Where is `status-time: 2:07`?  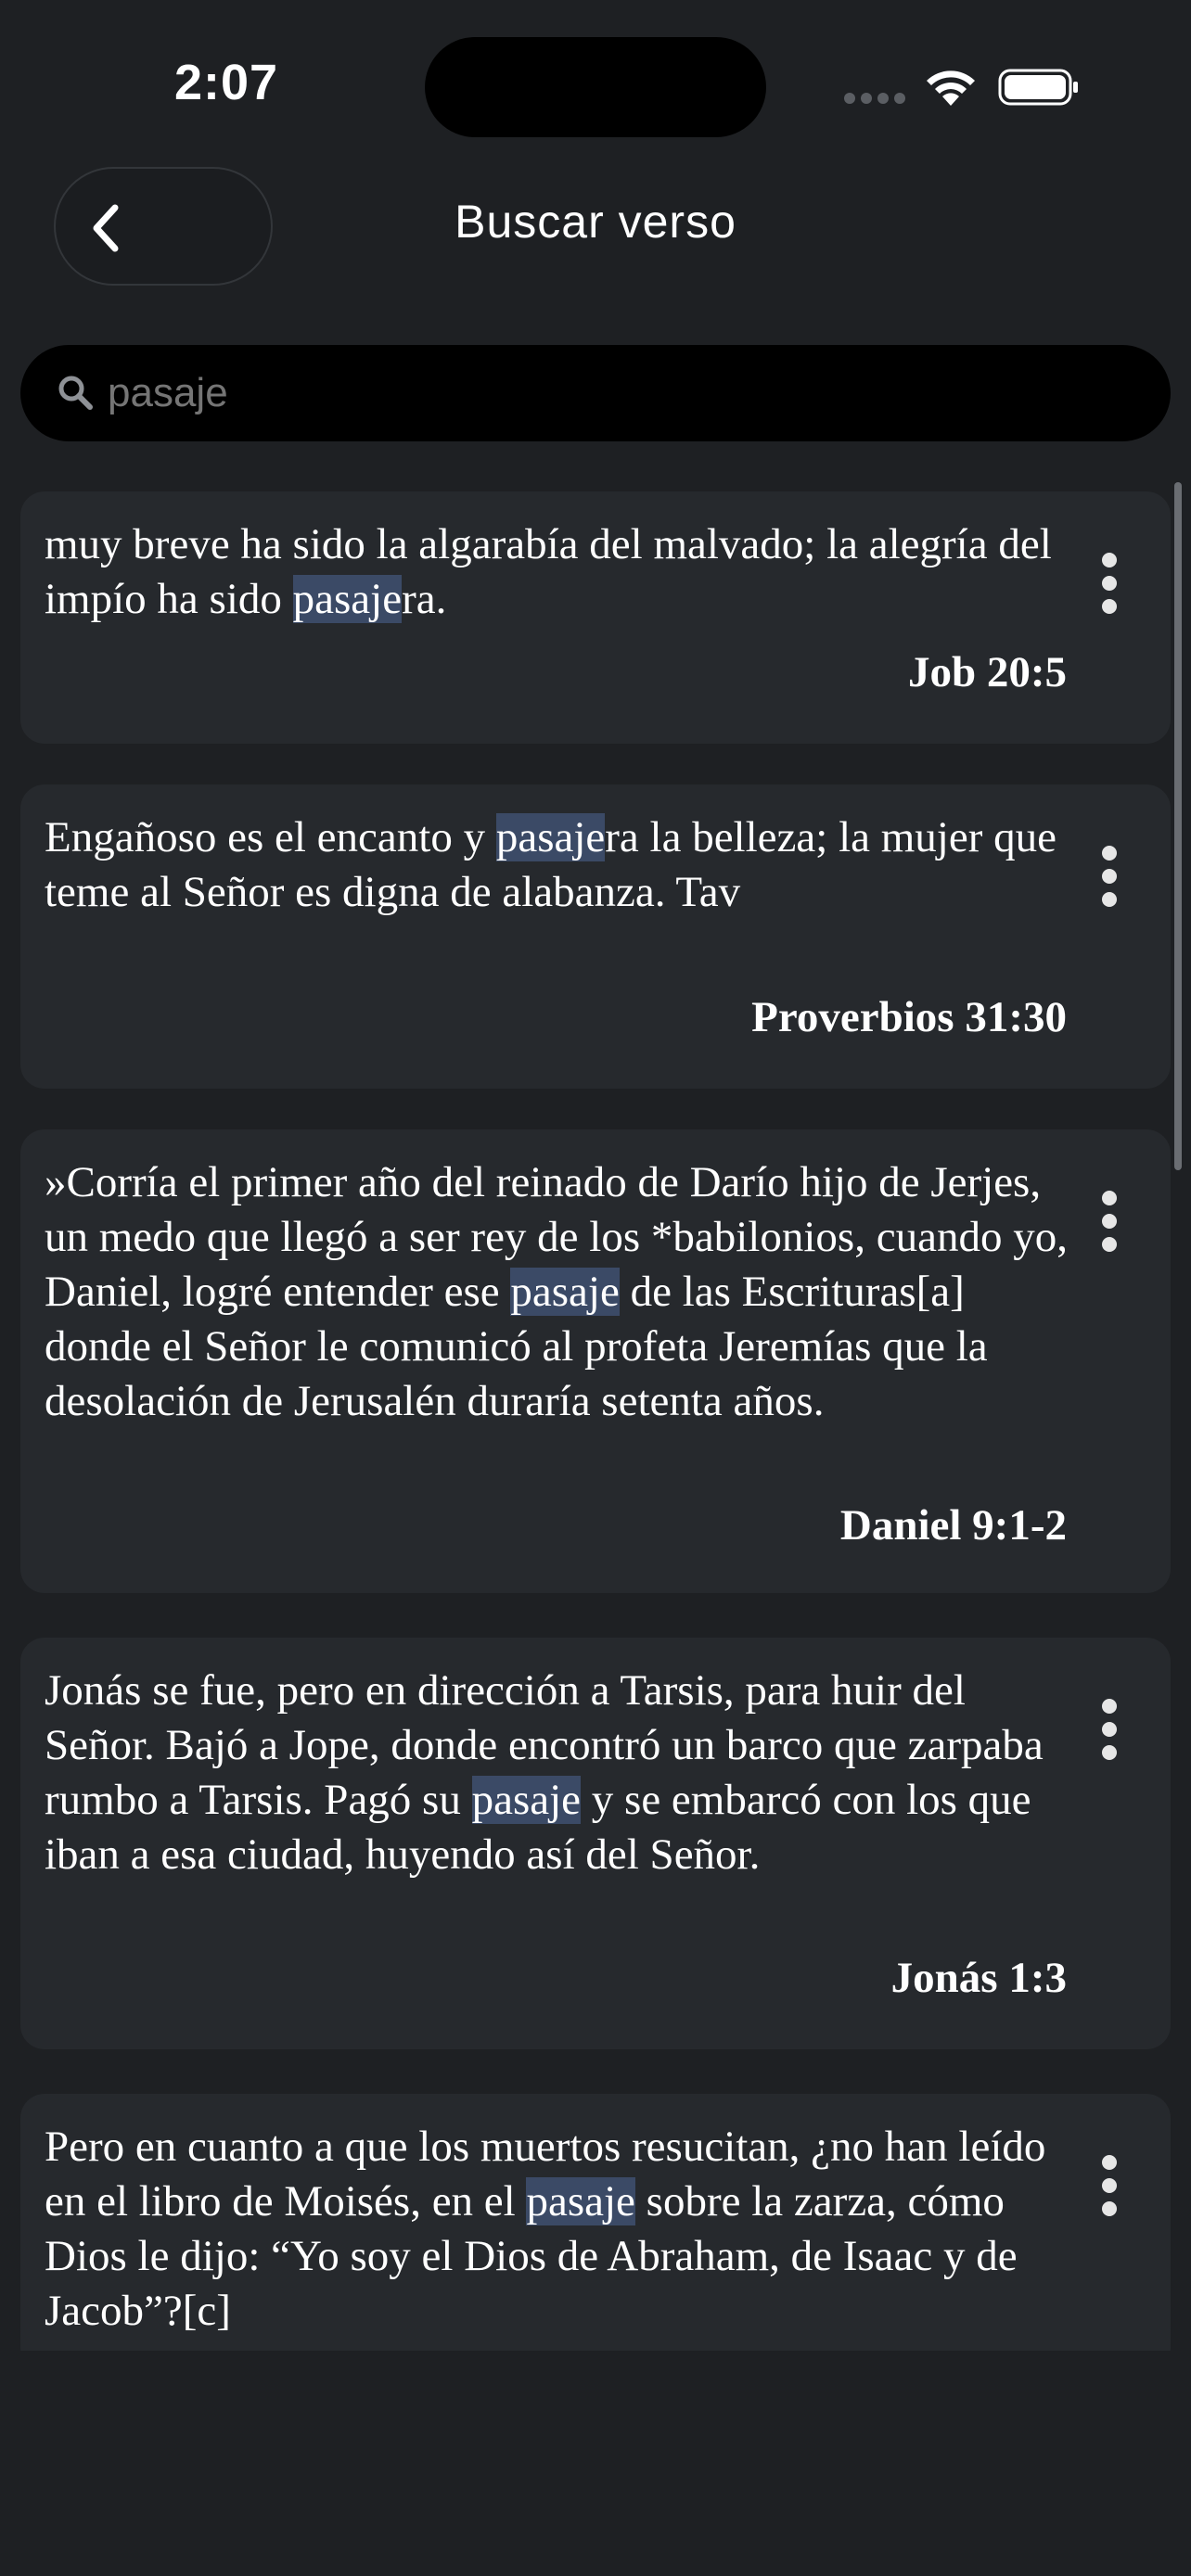
status-time: 2:07 is located at coordinates (226, 82).